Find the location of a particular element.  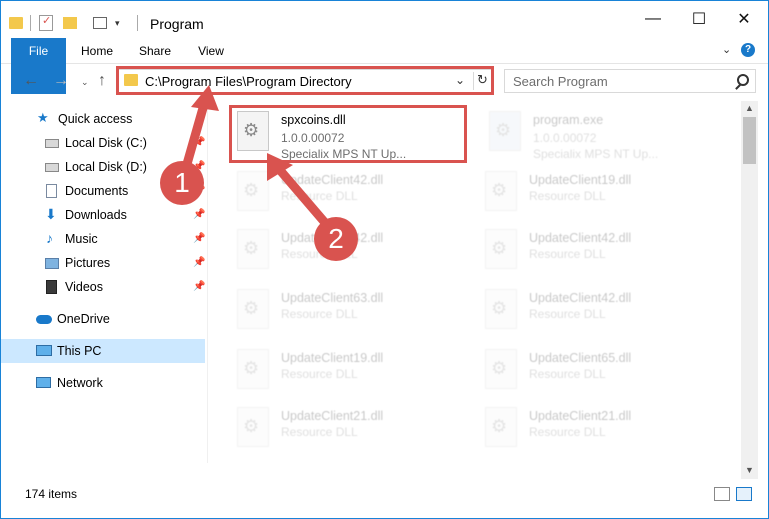

folder-icon is located at coordinates (16, 23).